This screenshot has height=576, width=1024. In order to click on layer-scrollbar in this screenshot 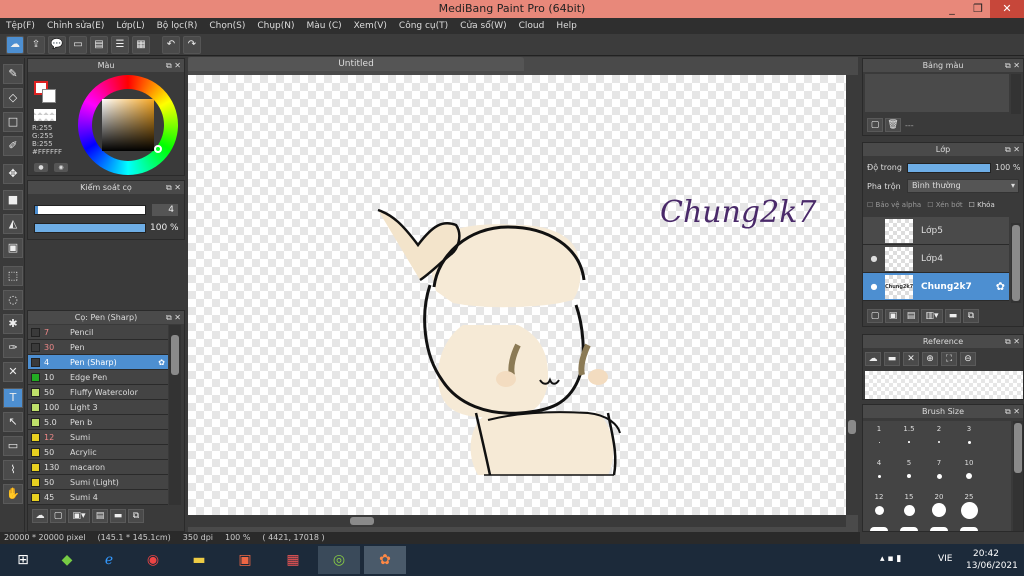, I will do `click(1016, 263)`.